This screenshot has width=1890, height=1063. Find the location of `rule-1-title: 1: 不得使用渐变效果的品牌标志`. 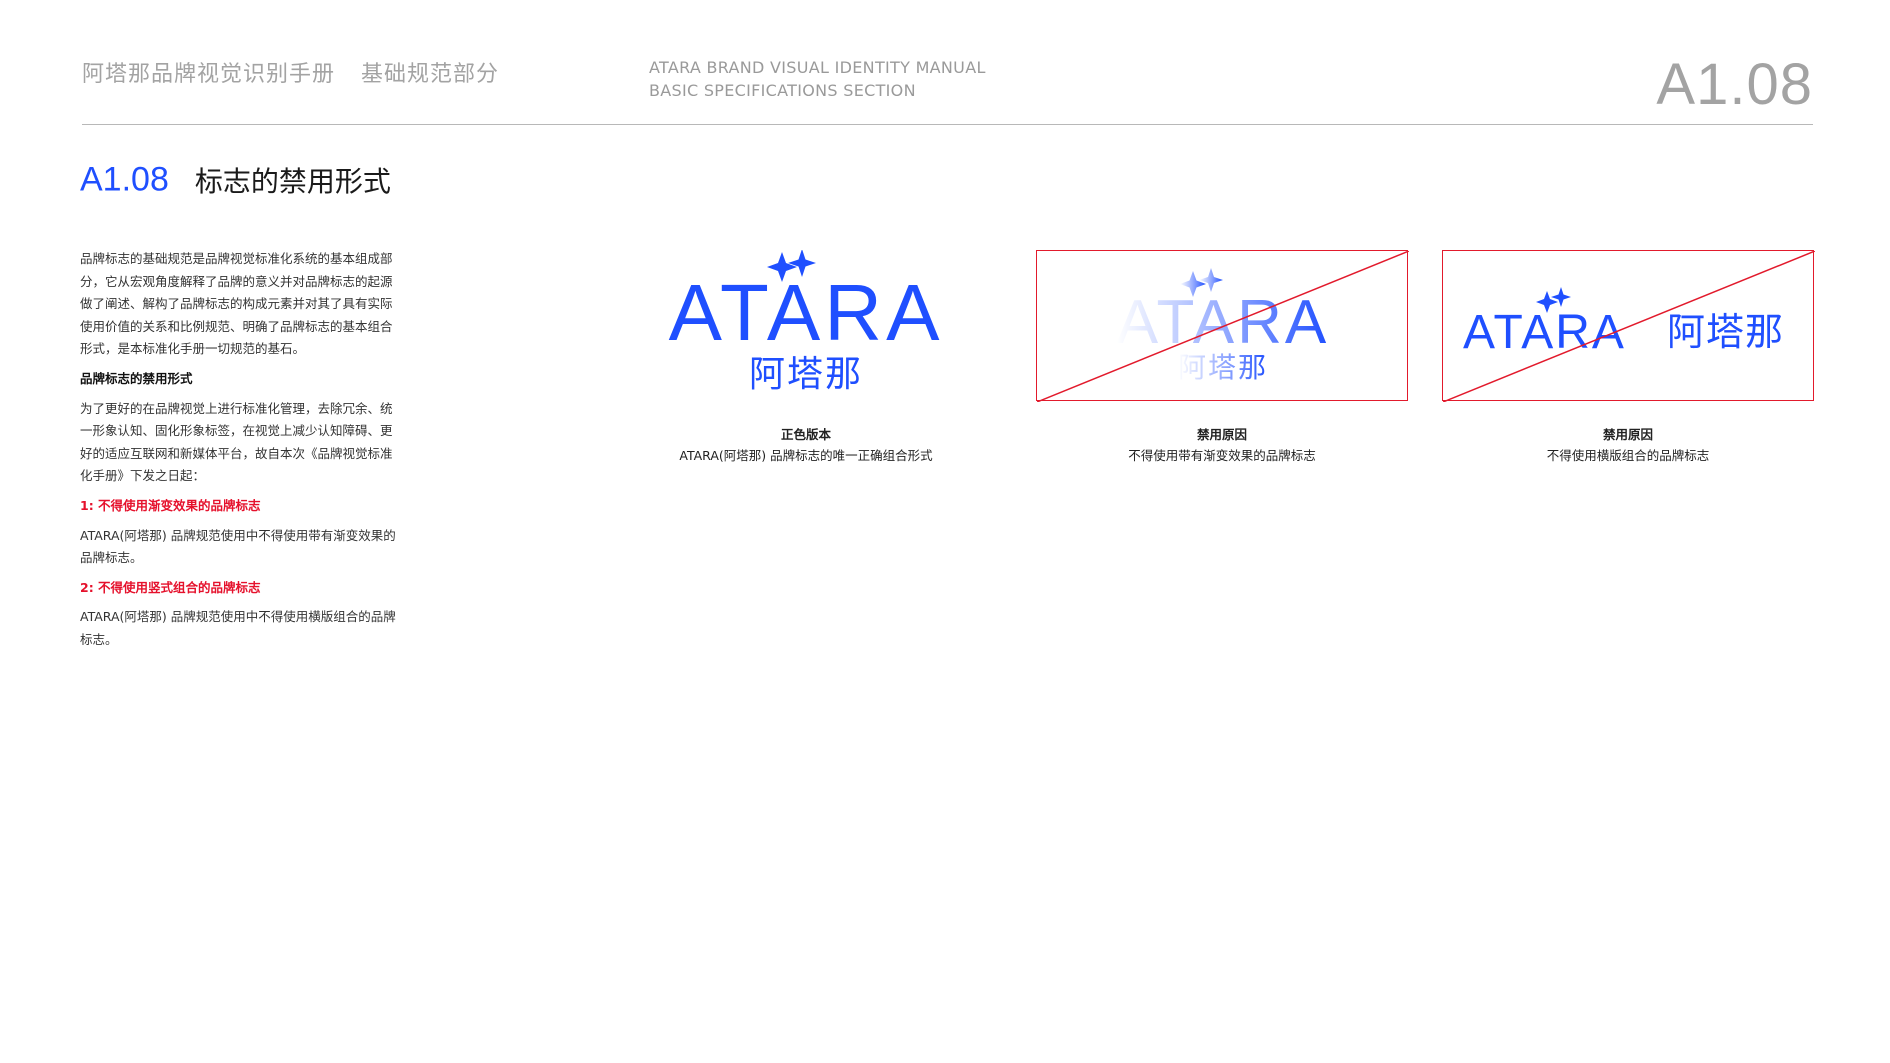

rule-1-title: 1: 不得使用渐变效果的品牌标志 is located at coordinates (170, 505).